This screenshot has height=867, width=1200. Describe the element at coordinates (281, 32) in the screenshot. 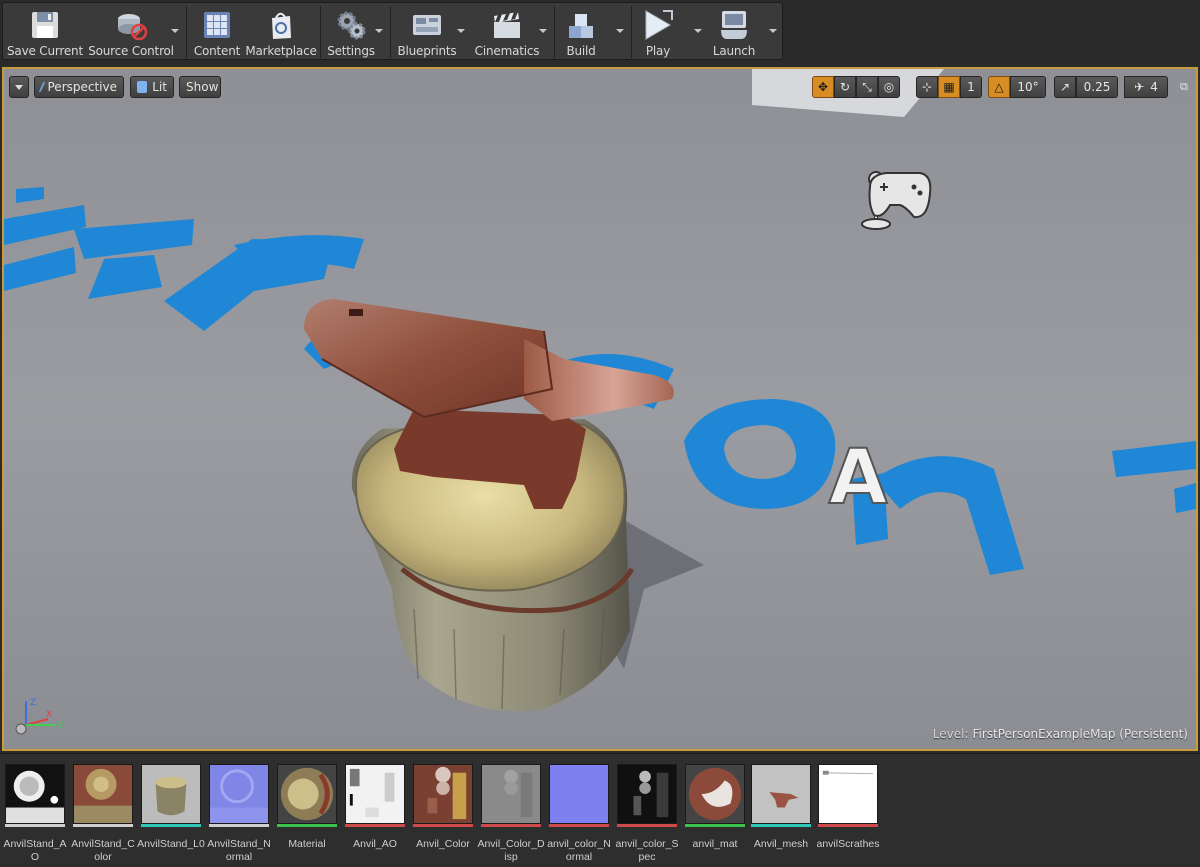

I see `marketplace-button: Marketplace` at that location.